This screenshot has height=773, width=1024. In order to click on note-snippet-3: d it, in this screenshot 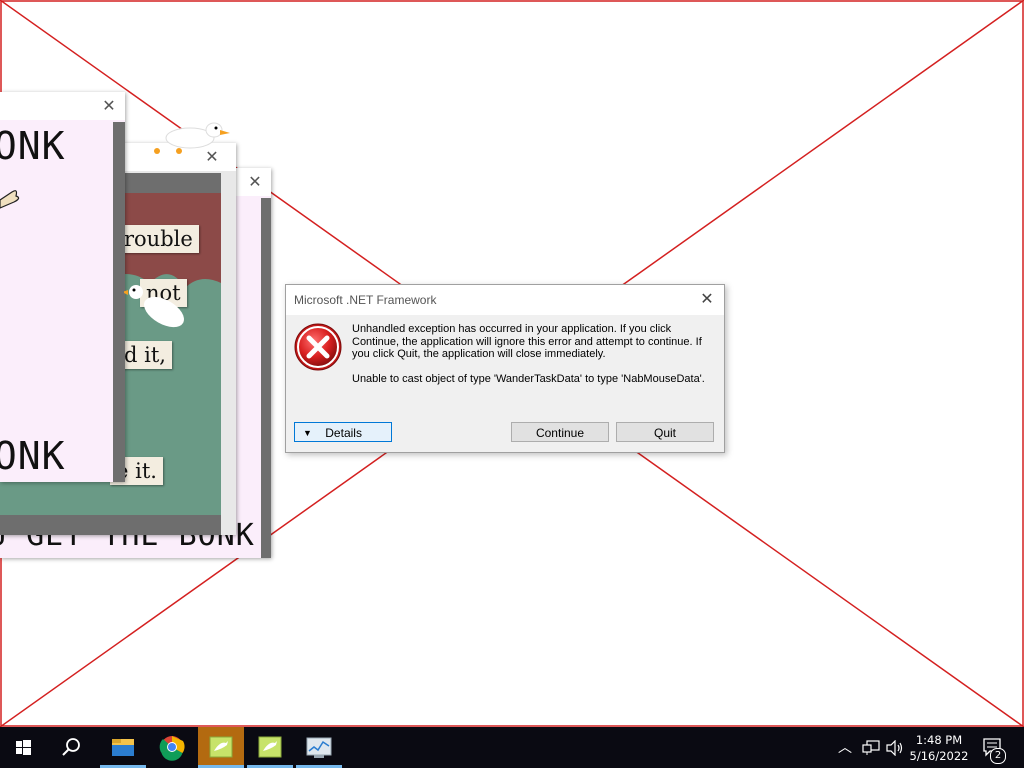, I will do `click(145, 355)`.